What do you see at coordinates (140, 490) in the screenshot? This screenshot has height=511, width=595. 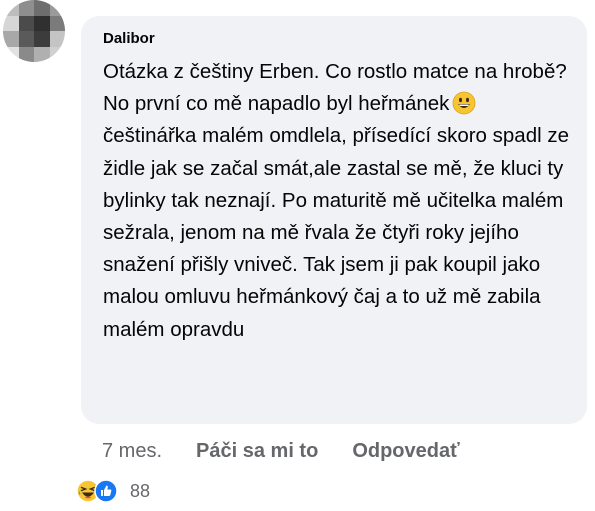 I see `reaction-count: 88` at bounding box center [140, 490].